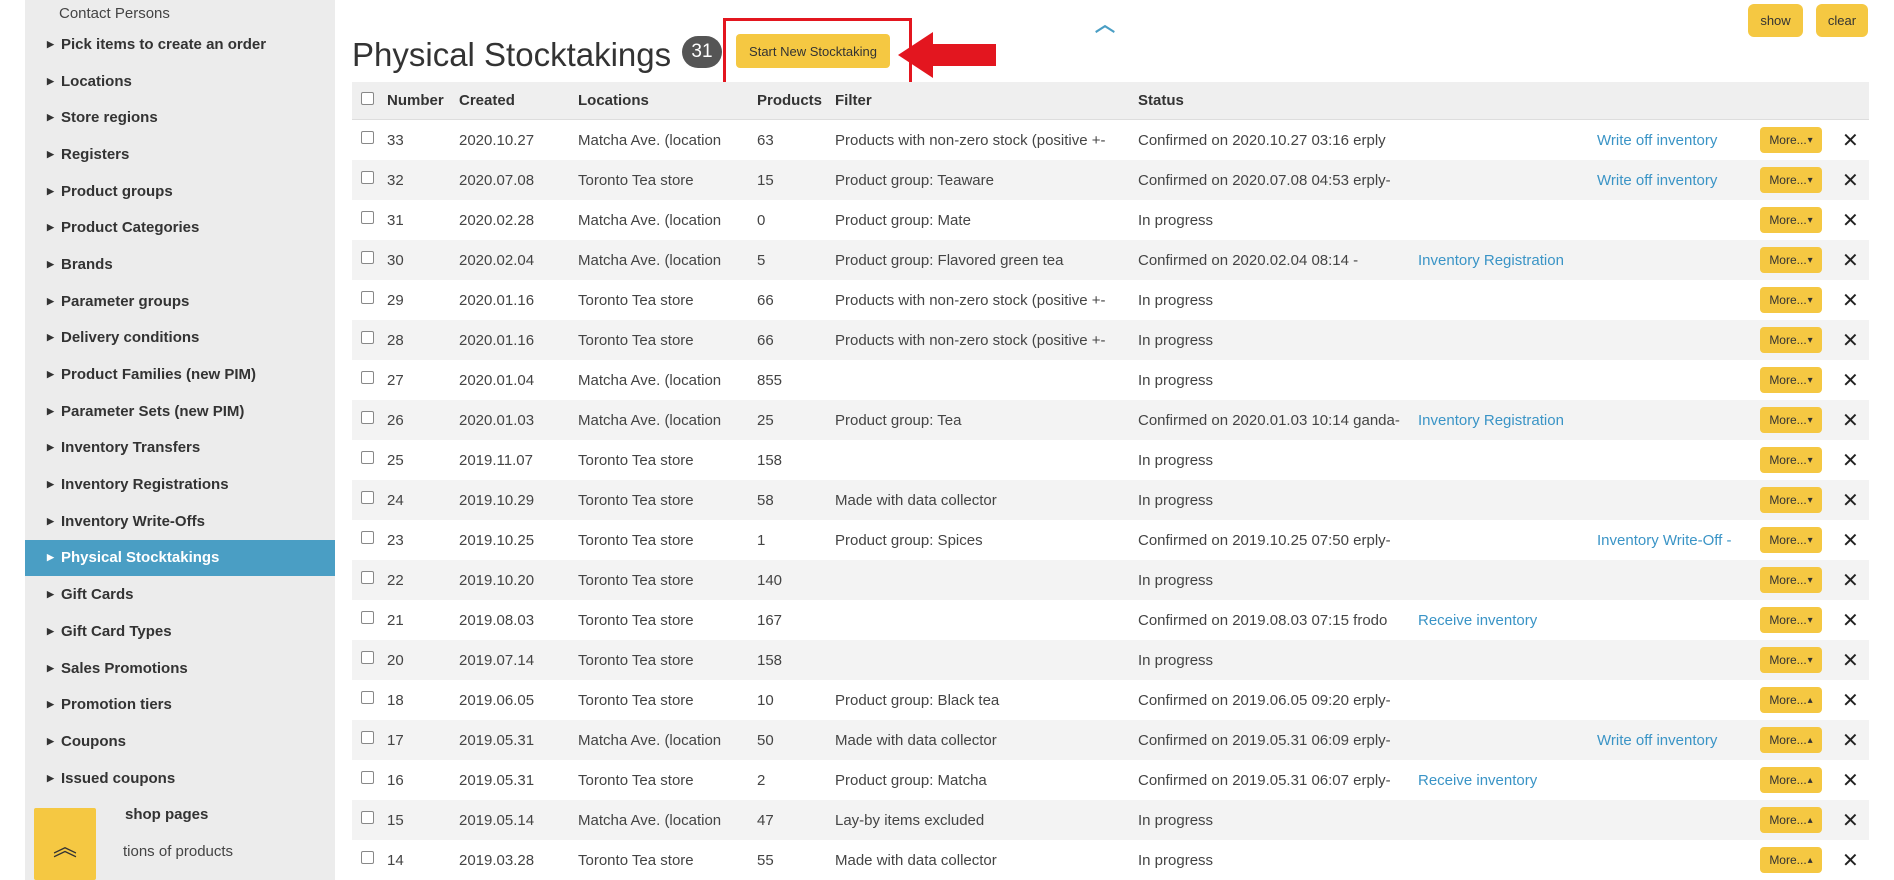 The width and height of the screenshot is (1894, 880). I want to click on sidebar-item: Contact Persons, so click(180, 13).